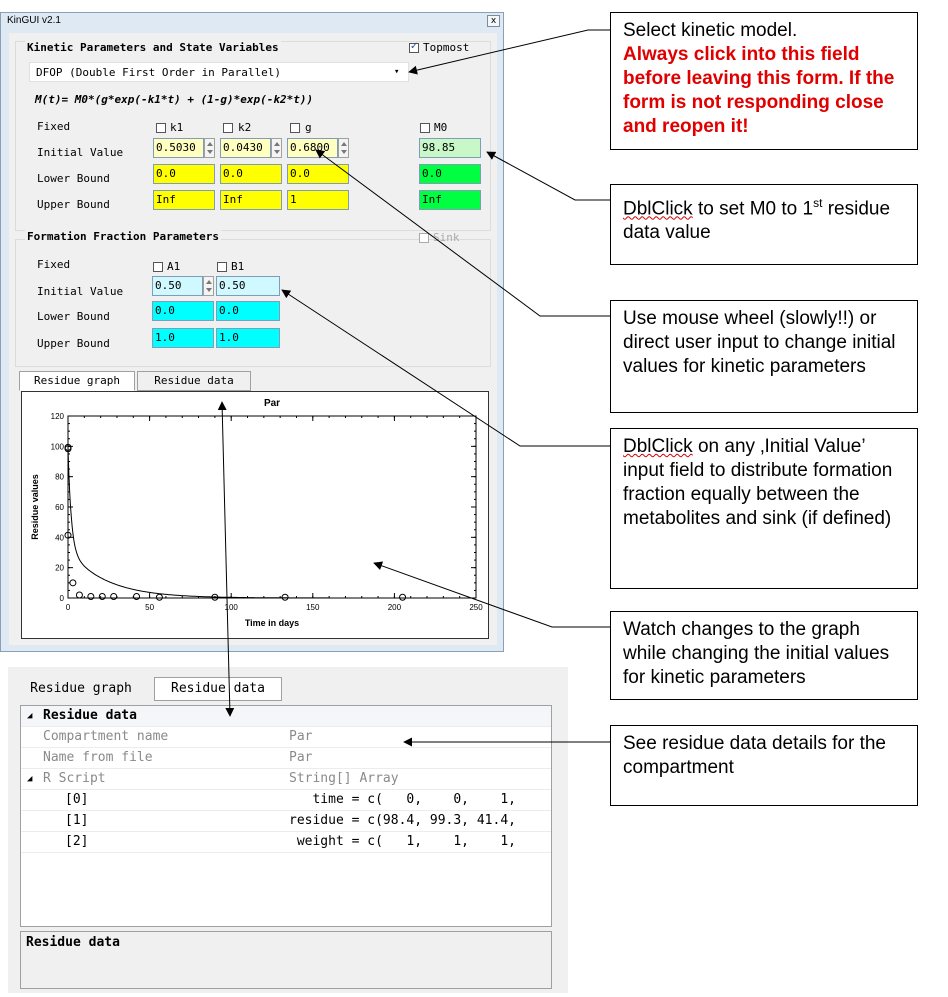 The width and height of the screenshot is (948, 997). Describe the element at coordinates (445, 368) in the screenshot. I see `arrow-formation` at that location.